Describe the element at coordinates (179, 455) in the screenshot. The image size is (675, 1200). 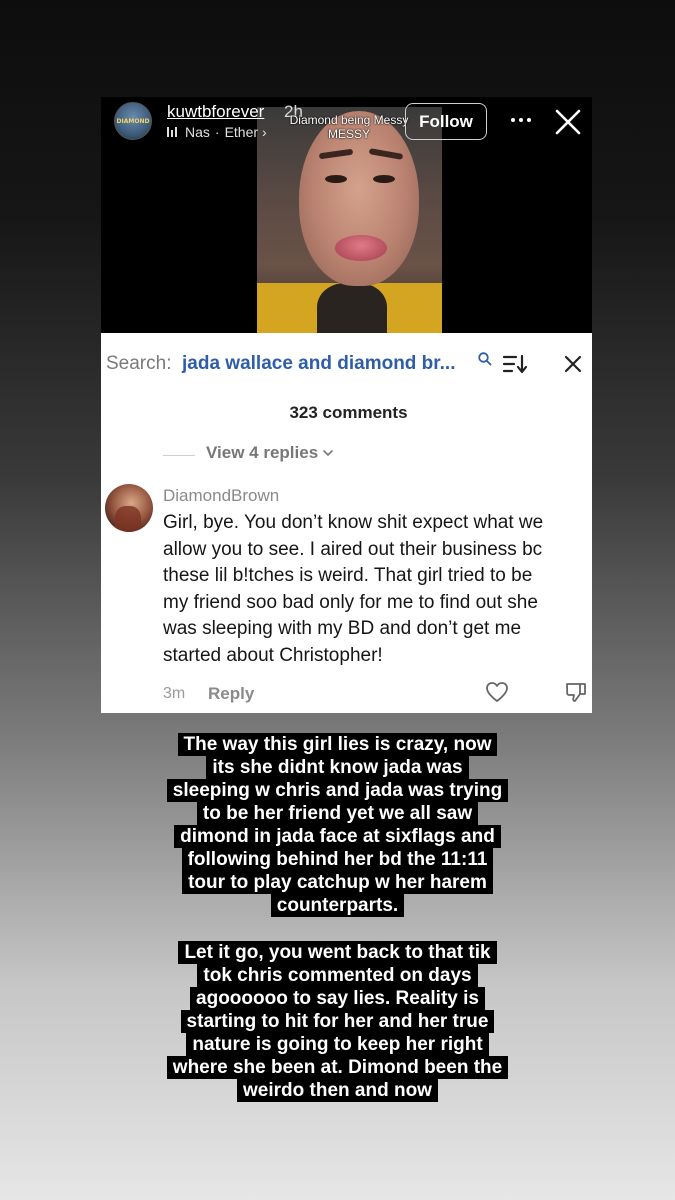
I see `divider` at that location.